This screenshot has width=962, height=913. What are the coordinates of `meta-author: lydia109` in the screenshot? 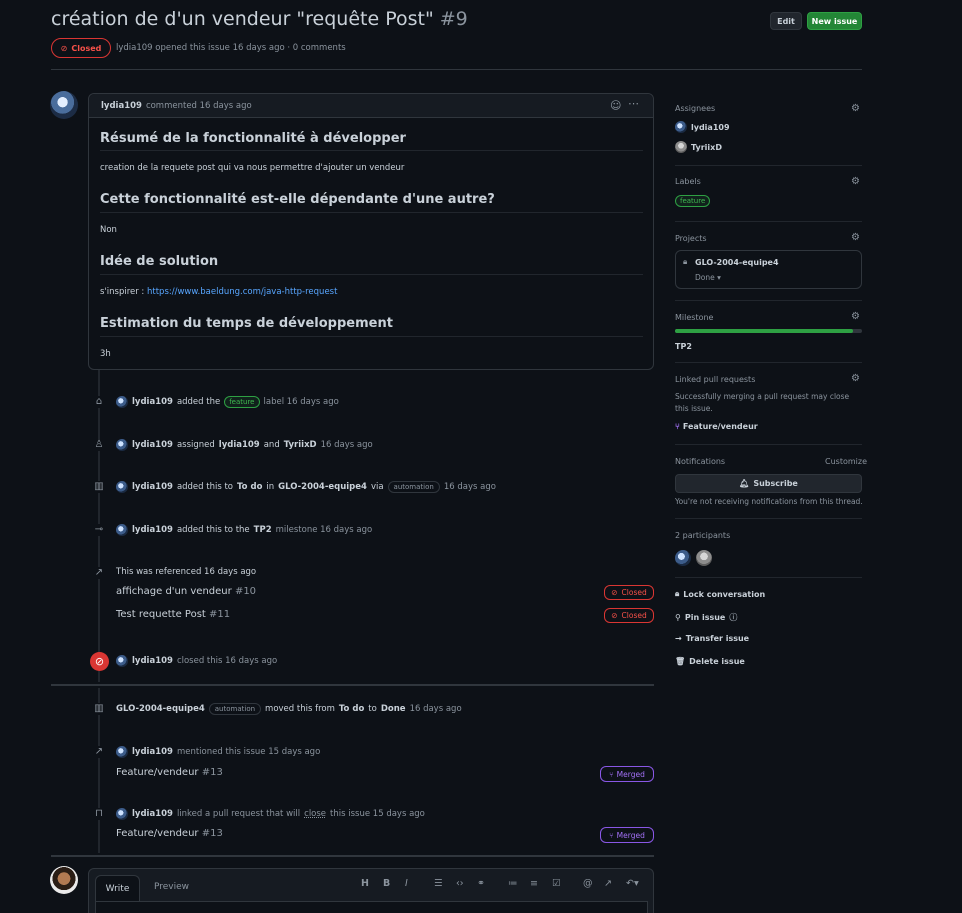 It's located at (134, 48).